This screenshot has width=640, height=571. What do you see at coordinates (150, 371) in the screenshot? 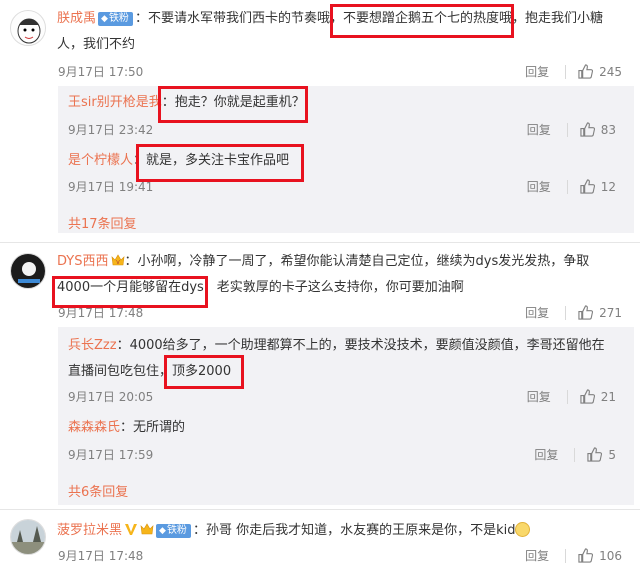
I see `reply-text-line-2: 直播间包吃包住，顶多2000` at bounding box center [150, 371].